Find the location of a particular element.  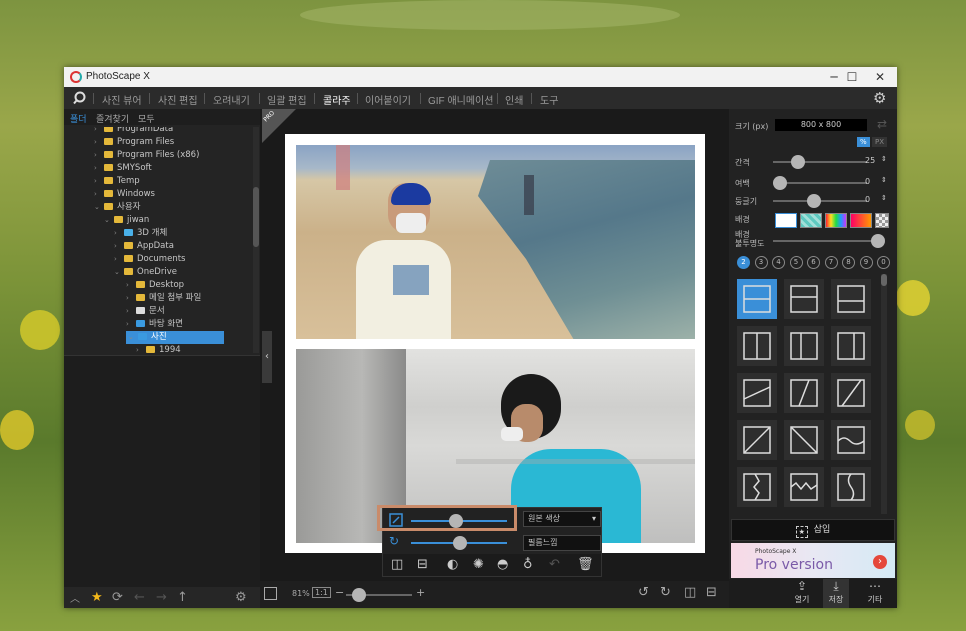

menu-batch: 일괄 편집 is located at coordinates (287, 99).